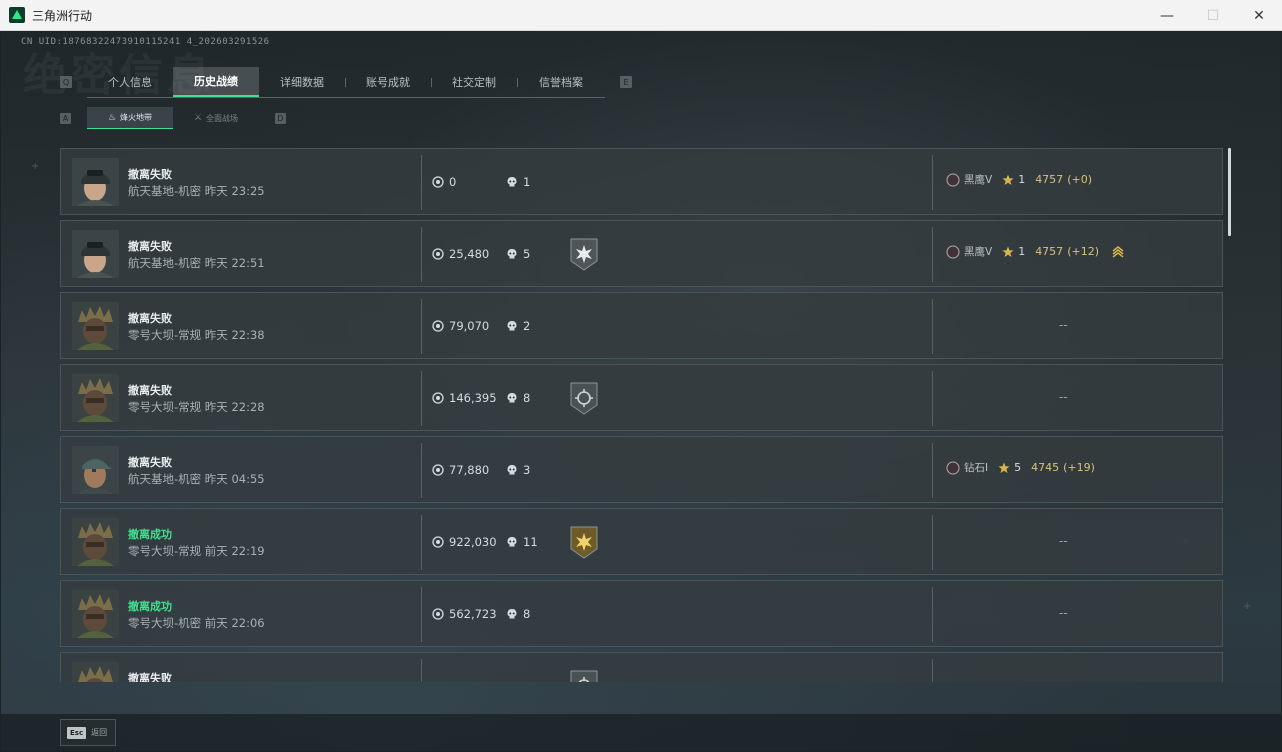 This screenshot has width=1282, height=752. What do you see at coordinates (112, 117) in the screenshot?
I see `flame-zone-icon: ♨` at bounding box center [112, 117].